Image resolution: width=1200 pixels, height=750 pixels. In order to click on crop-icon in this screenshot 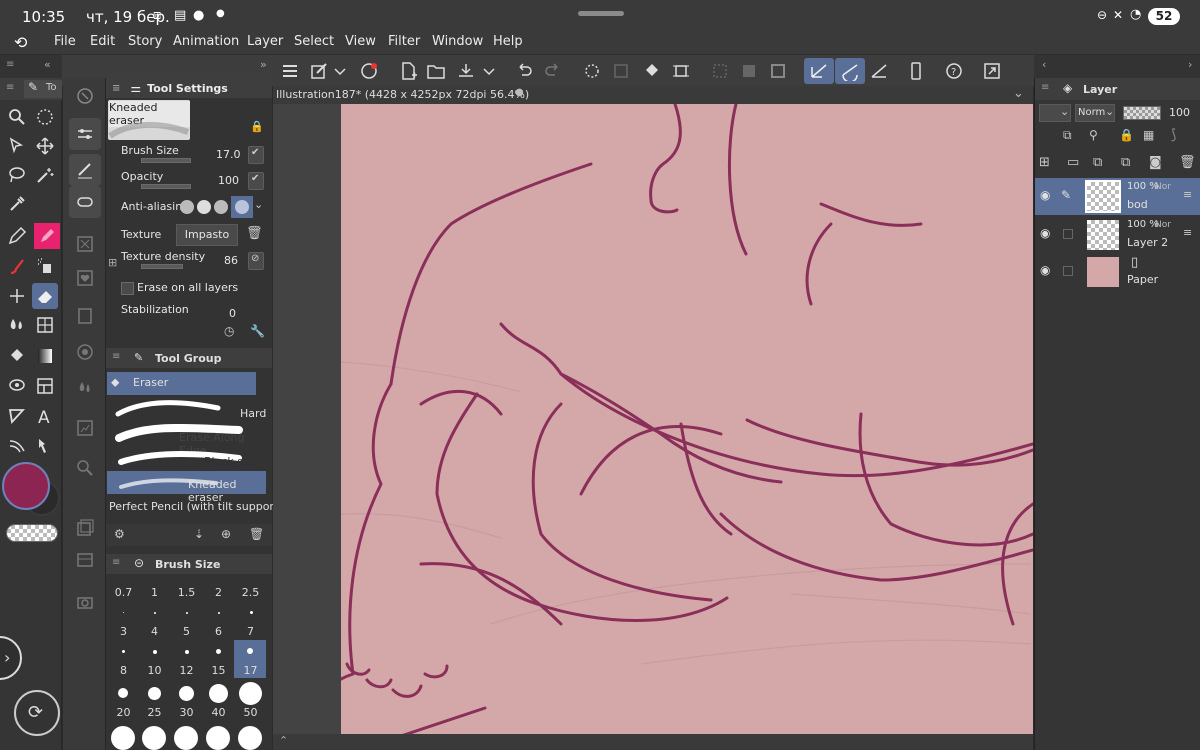, I will do `click(681, 71)`.